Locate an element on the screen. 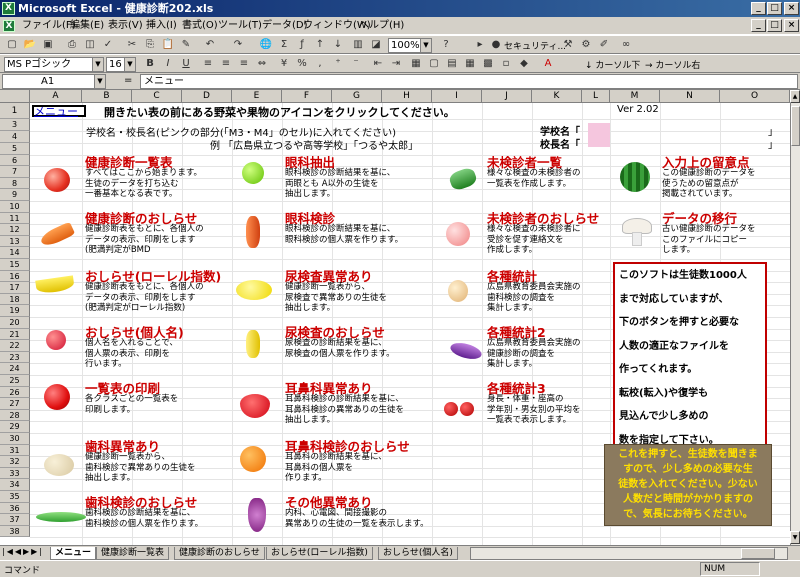 This screenshot has height=577, width=800. comma-icon: , is located at coordinates (320, 64).